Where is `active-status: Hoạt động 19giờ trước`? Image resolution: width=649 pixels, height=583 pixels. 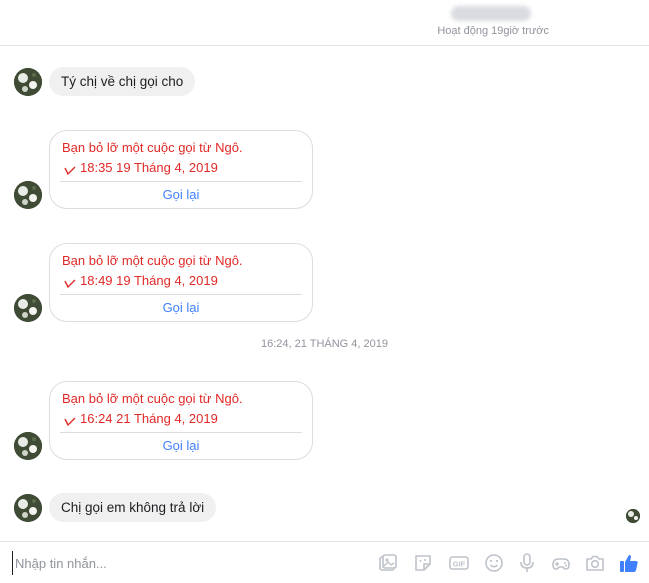 active-status: Hoạt động 19giờ trước is located at coordinates (493, 31).